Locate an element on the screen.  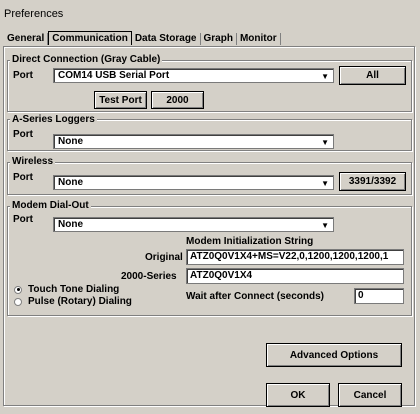
a-series-port-select: None ▼ is located at coordinates (193, 141).